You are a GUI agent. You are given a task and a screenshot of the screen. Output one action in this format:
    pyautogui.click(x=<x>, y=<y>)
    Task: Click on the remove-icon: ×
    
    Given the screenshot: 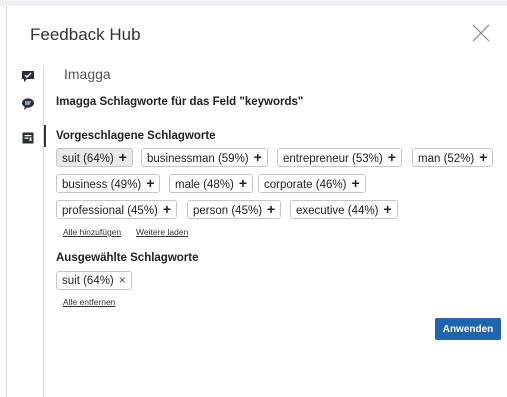 What is the action you would take?
    pyautogui.click(x=122, y=280)
    